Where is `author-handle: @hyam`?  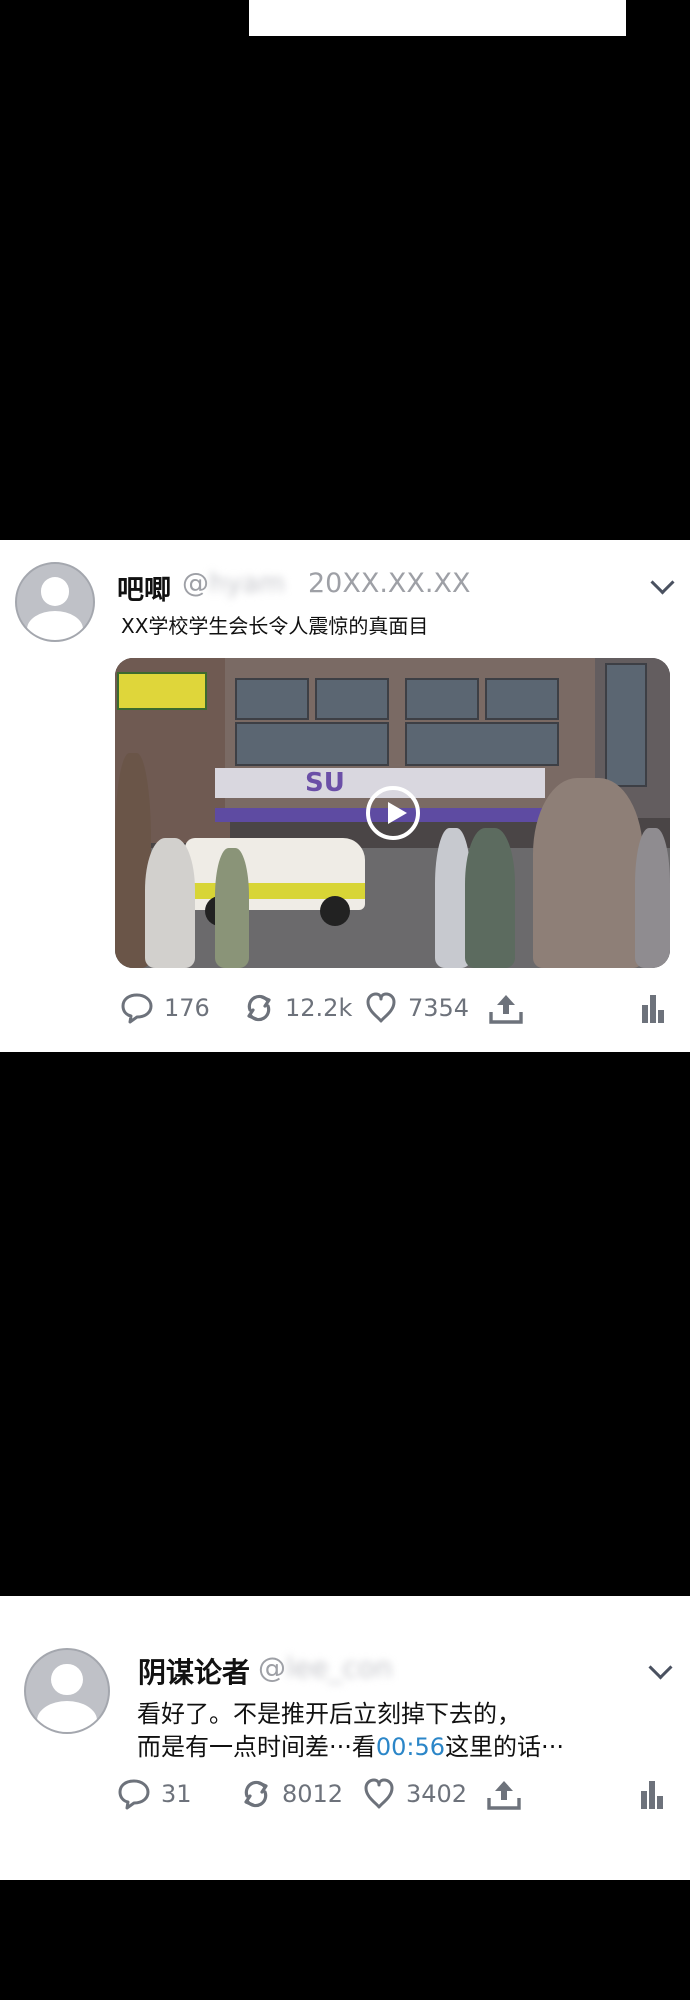 author-handle: @hyam is located at coordinates (233, 583).